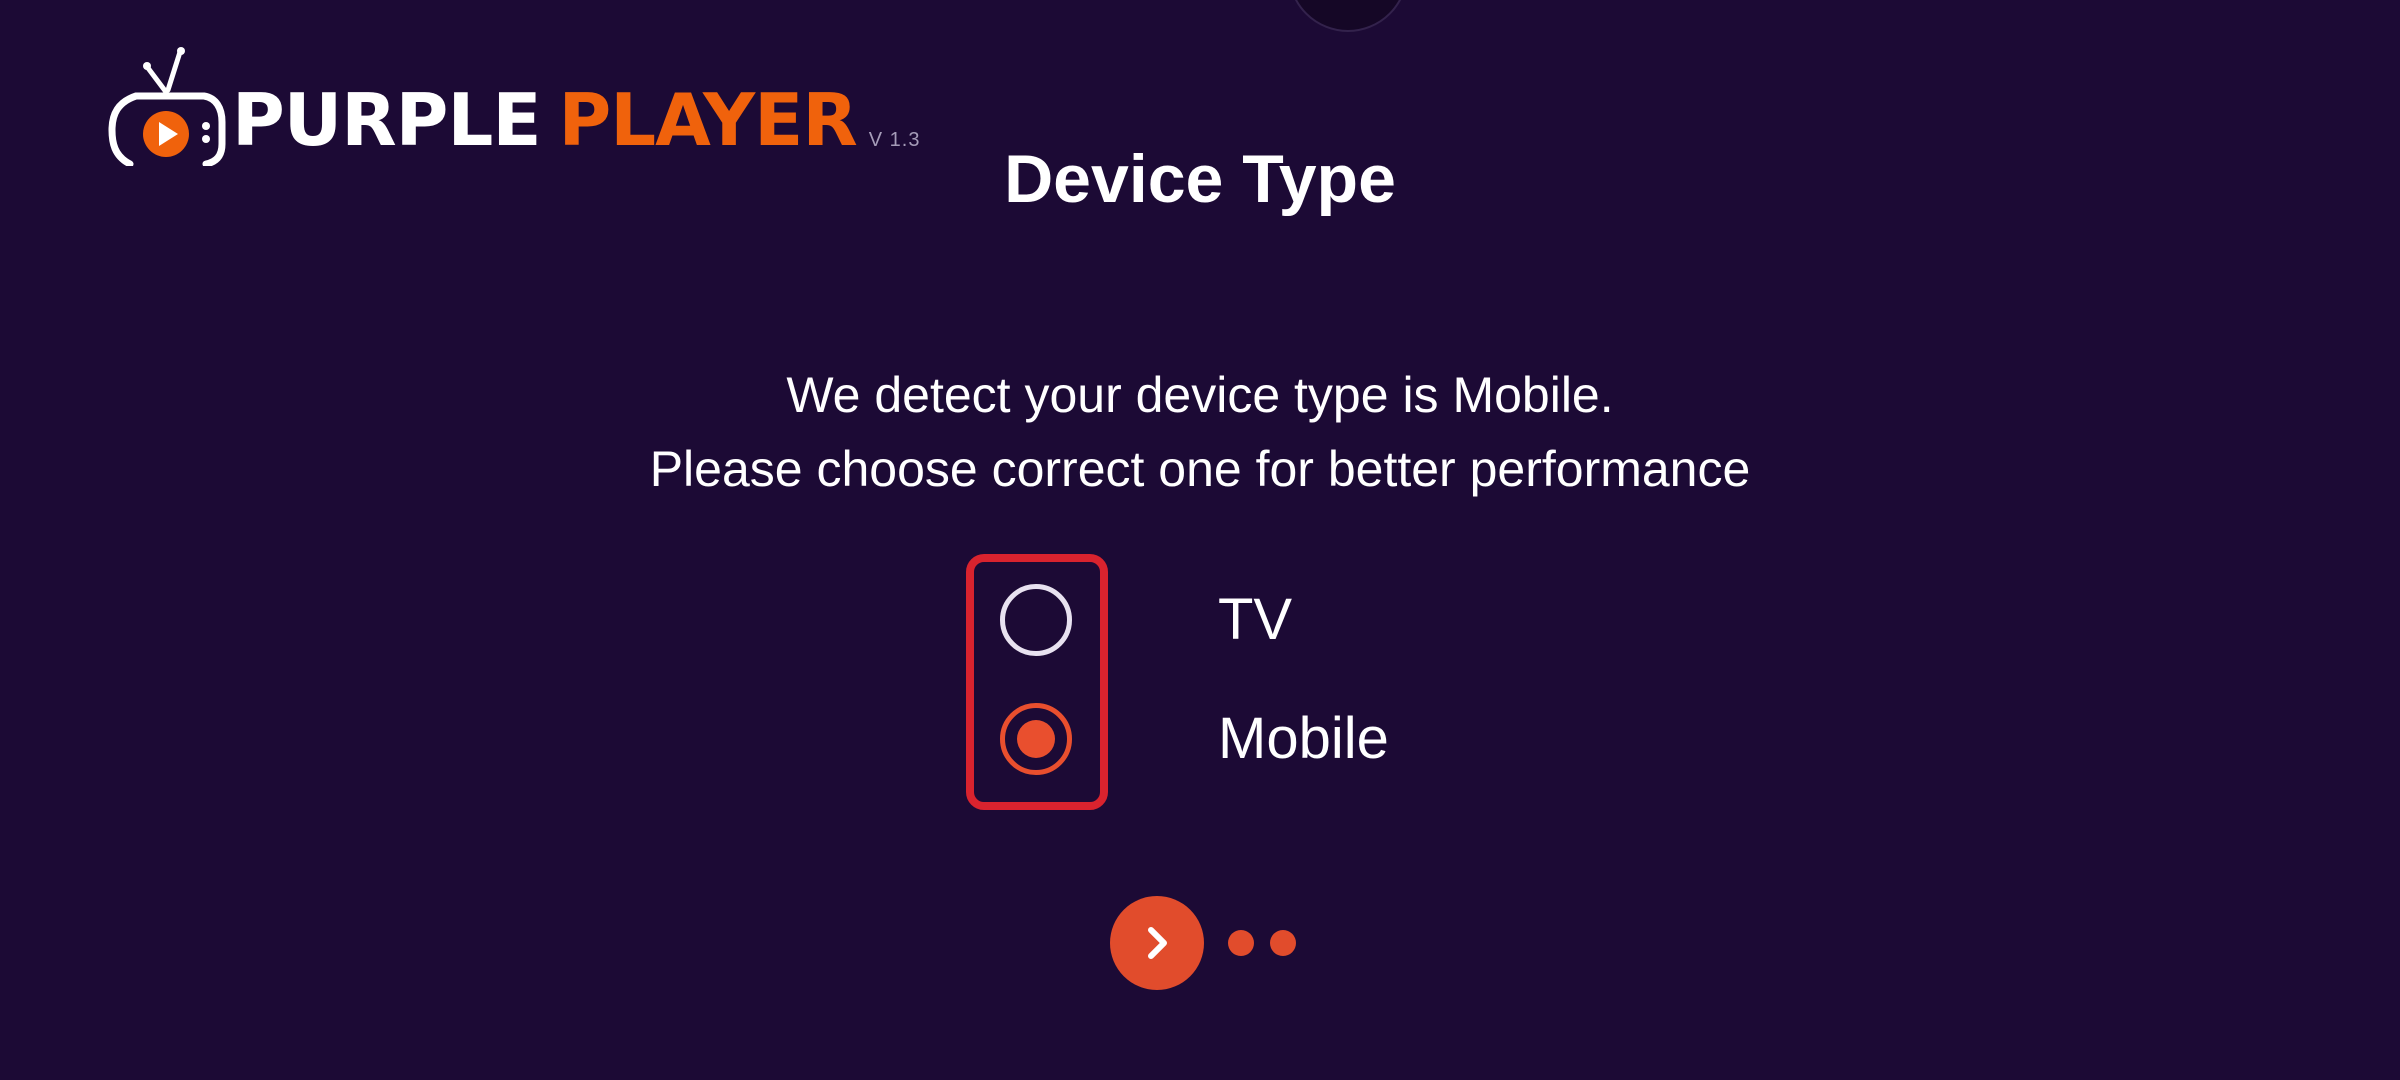 This screenshot has height=1080, width=2400. What do you see at coordinates (1255, 620) in the screenshot?
I see `device-option-label-tv: TV` at bounding box center [1255, 620].